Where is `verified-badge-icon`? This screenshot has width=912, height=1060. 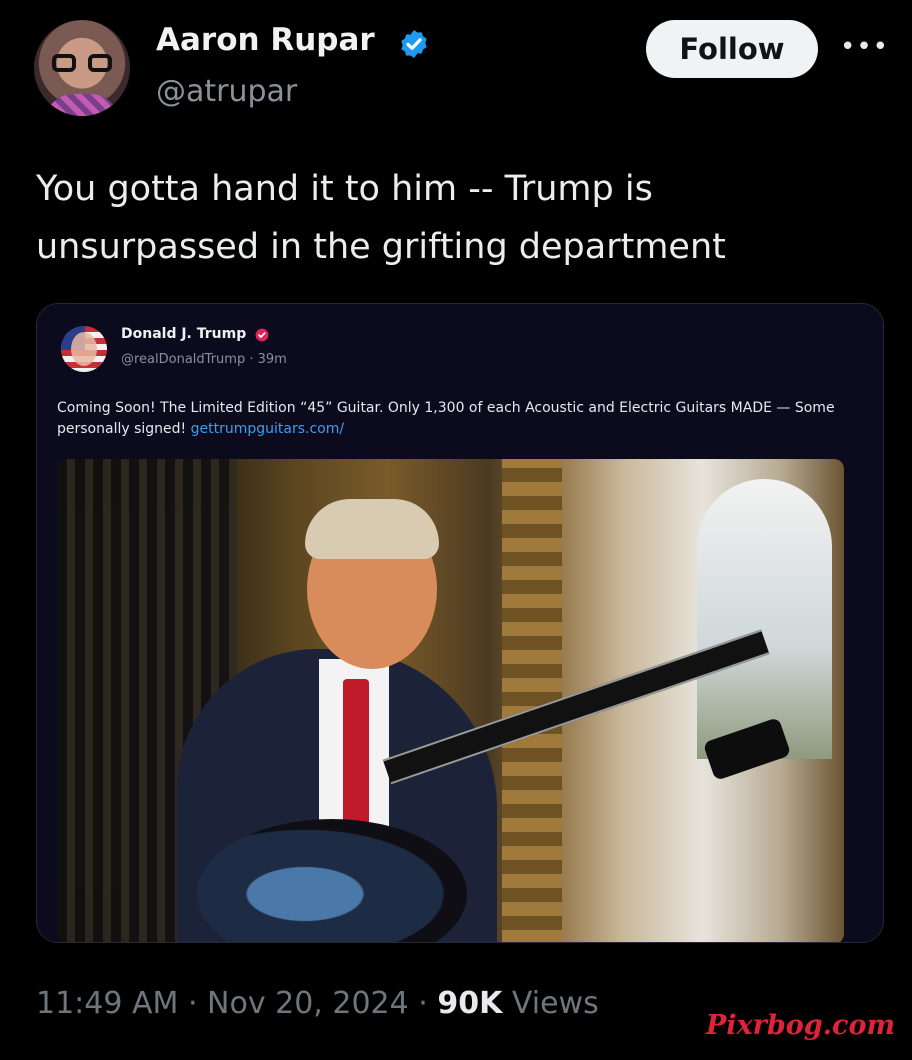
verified-badge-icon is located at coordinates (414, 44).